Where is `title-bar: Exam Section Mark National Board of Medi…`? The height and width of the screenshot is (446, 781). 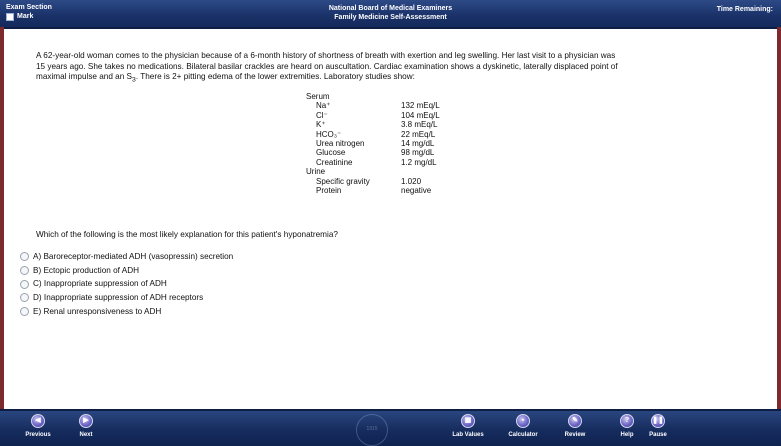 title-bar: Exam Section Mark National Board of Medi… is located at coordinates (390, 14).